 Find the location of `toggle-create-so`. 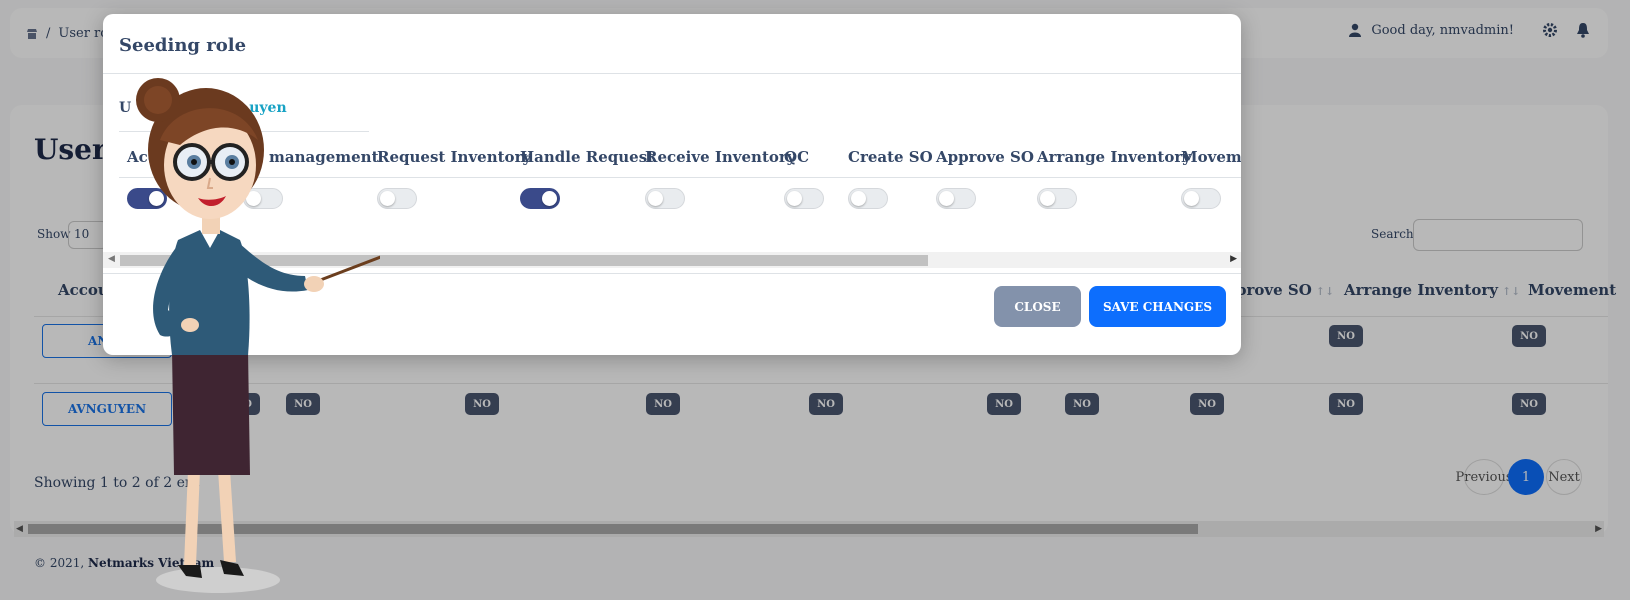

toggle-create-so is located at coordinates (868, 198).